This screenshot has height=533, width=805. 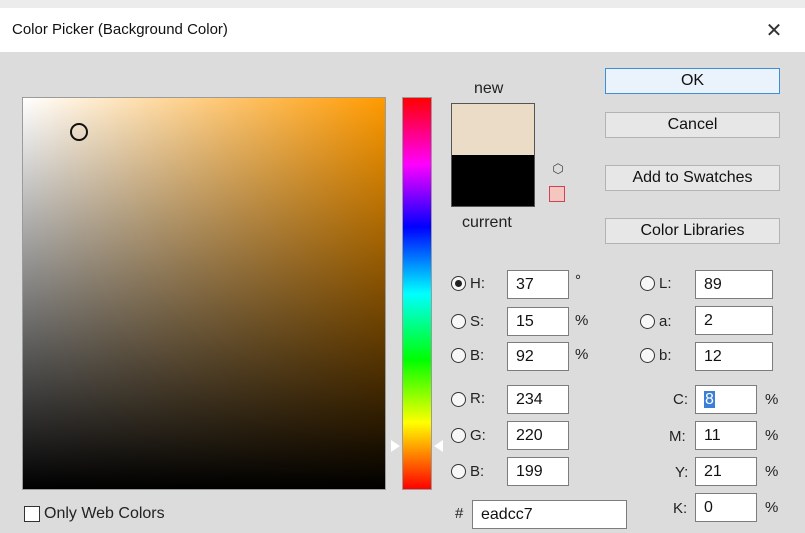 What do you see at coordinates (772, 507) in the screenshot?
I see `black-unit: %` at bounding box center [772, 507].